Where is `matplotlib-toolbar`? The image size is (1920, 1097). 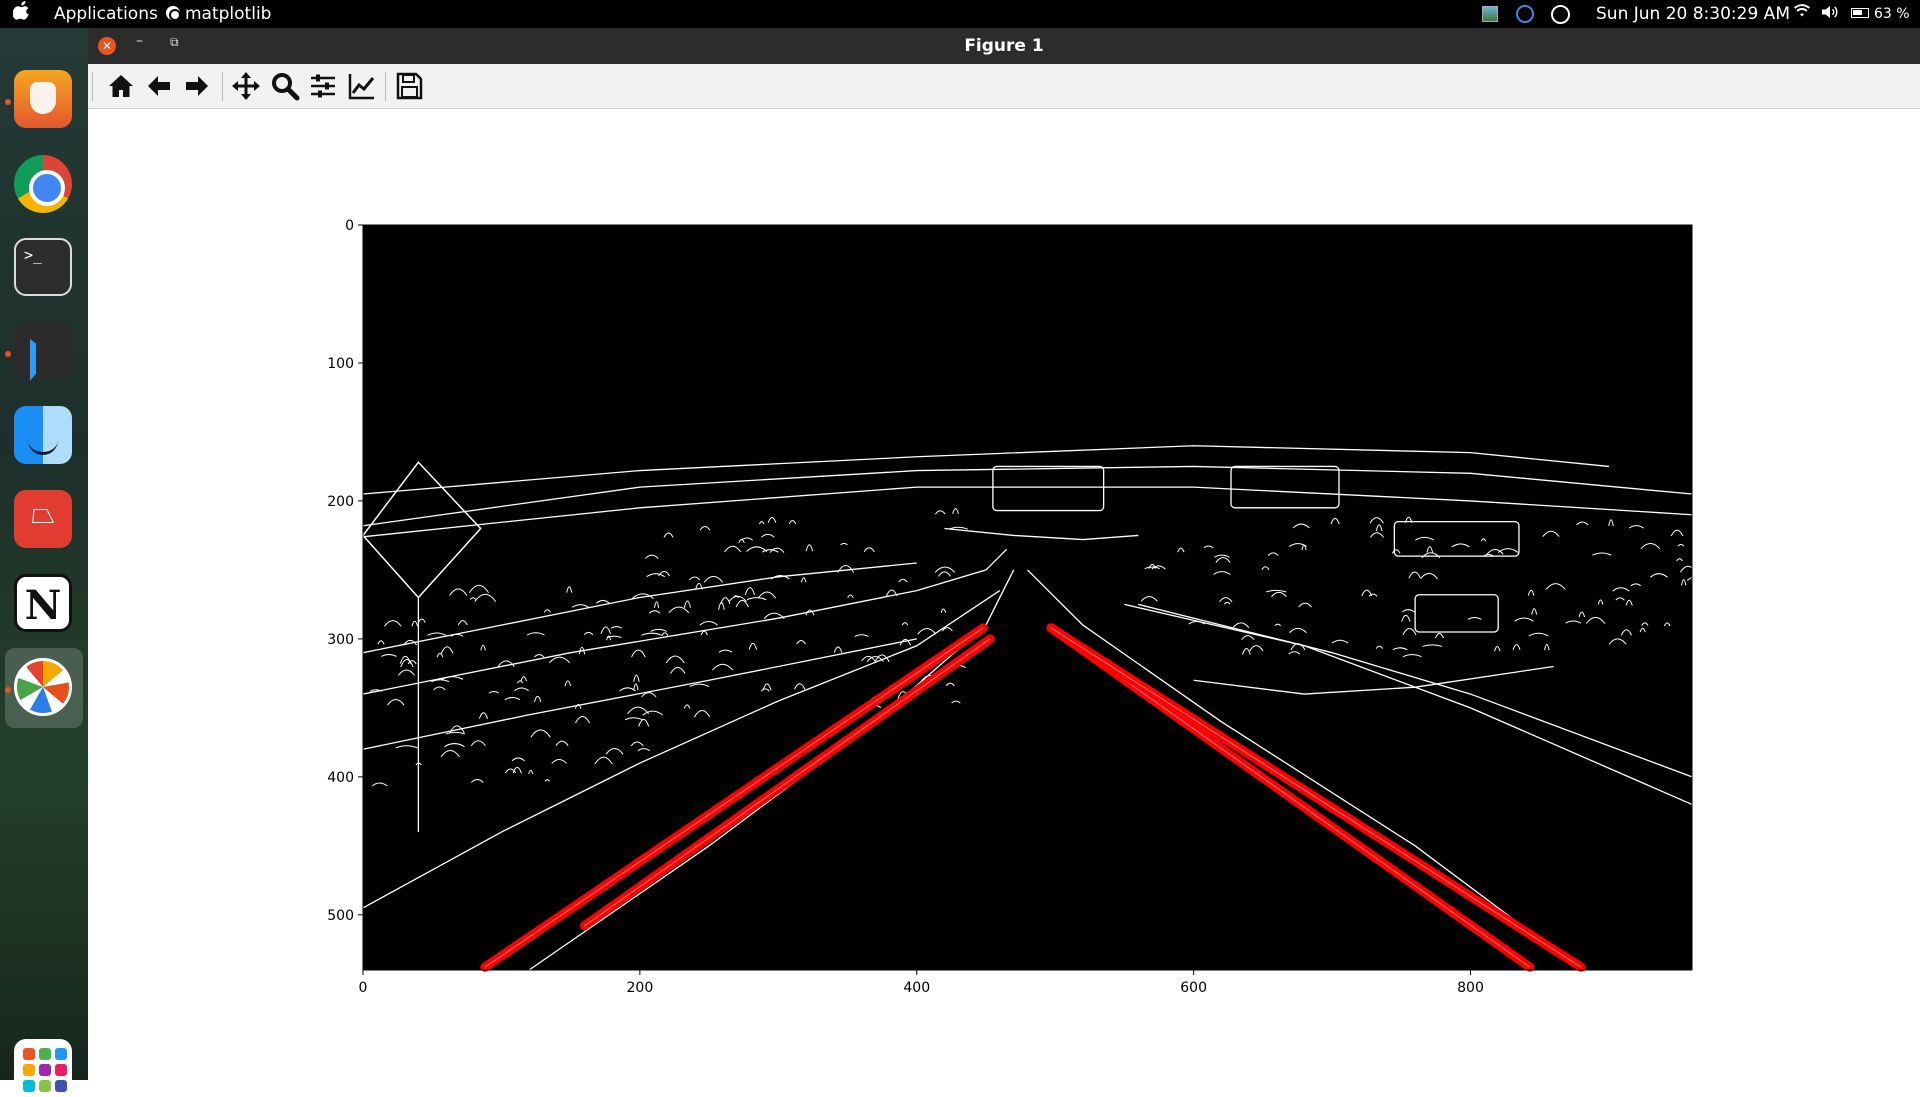 matplotlib-toolbar is located at coordinates (1004, 86).